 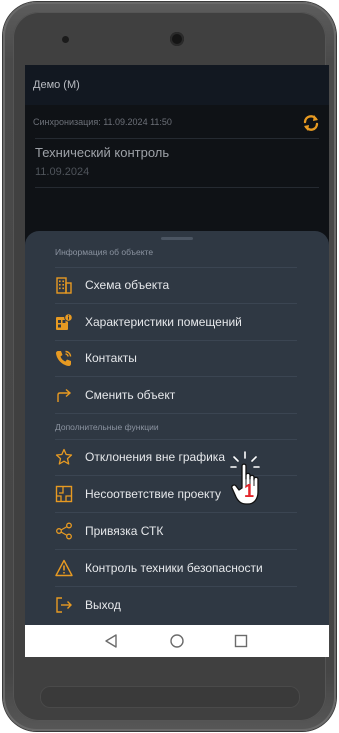 I want to click on floorplan-icon, so click(x=64, y=494).